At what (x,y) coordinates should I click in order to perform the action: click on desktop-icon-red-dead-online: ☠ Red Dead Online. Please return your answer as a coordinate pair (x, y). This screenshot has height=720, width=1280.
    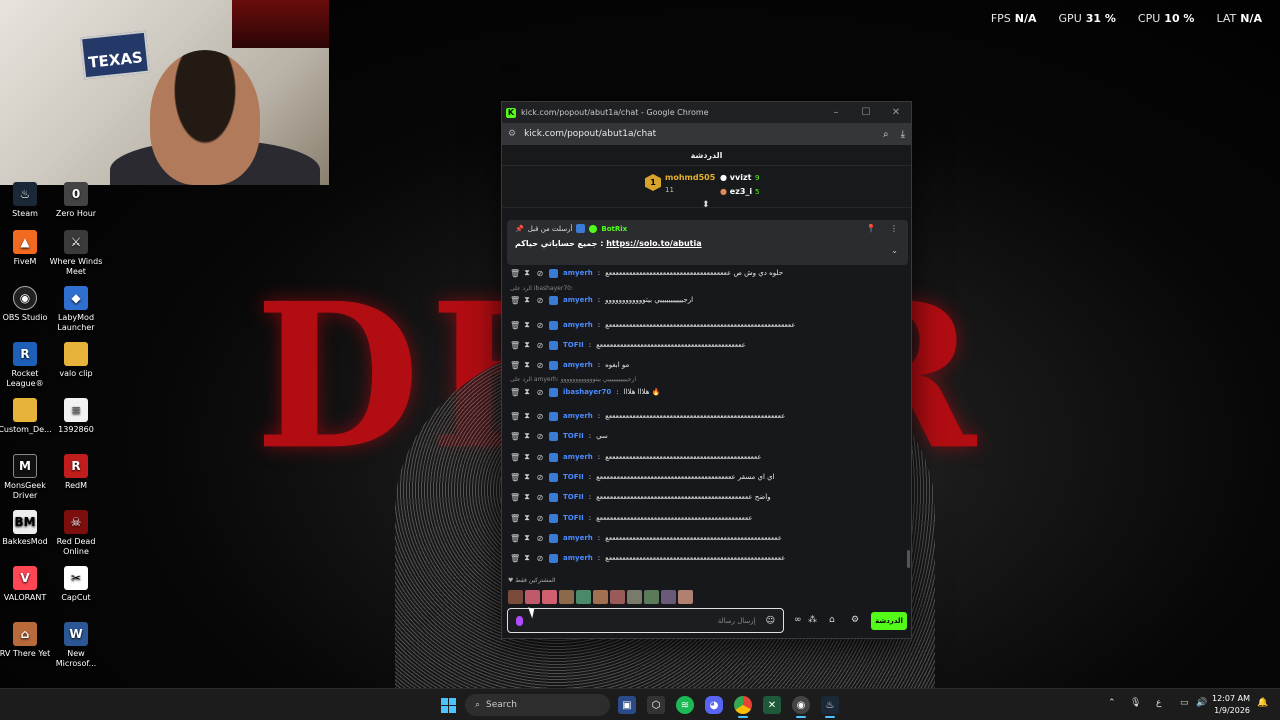
    Looking at the image, I should click on (76, 533).